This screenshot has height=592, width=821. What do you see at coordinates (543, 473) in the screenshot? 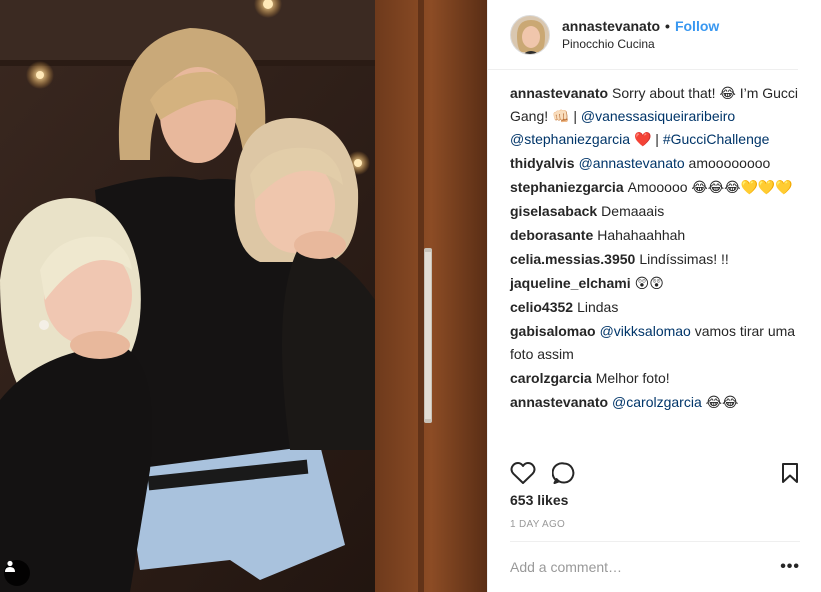
I see `action-bar-left` at bounding box center [543, 473].